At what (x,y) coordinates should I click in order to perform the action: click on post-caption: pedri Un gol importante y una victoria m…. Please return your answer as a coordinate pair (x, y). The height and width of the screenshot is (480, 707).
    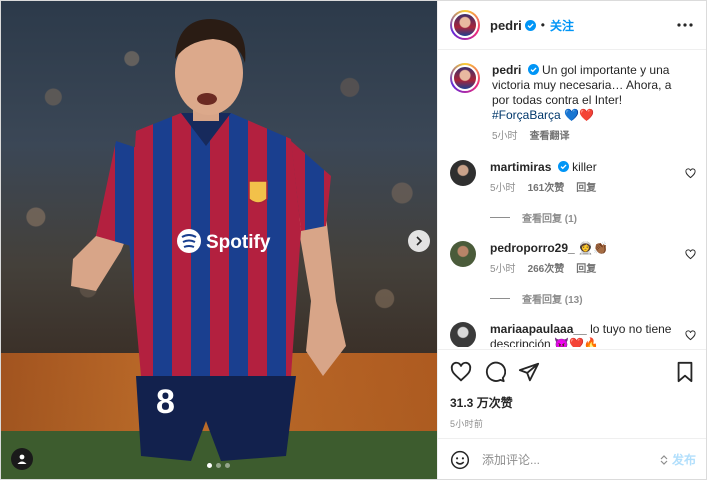
    Looking at the image, I should click on (573, 103).